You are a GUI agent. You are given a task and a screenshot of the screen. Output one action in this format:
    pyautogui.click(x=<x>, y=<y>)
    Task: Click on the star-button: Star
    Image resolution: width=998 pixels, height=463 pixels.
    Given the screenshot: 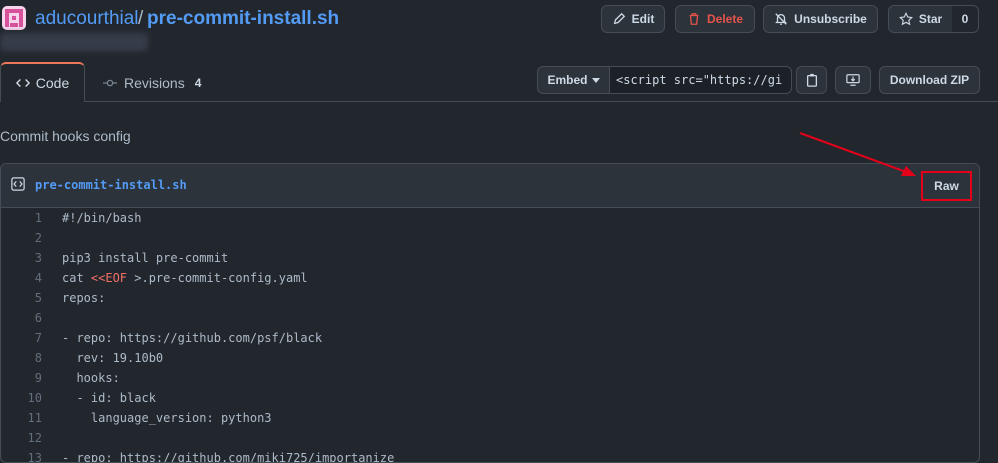 What is the action you would take?
    pyautogui.click(x=920, y=19)
    